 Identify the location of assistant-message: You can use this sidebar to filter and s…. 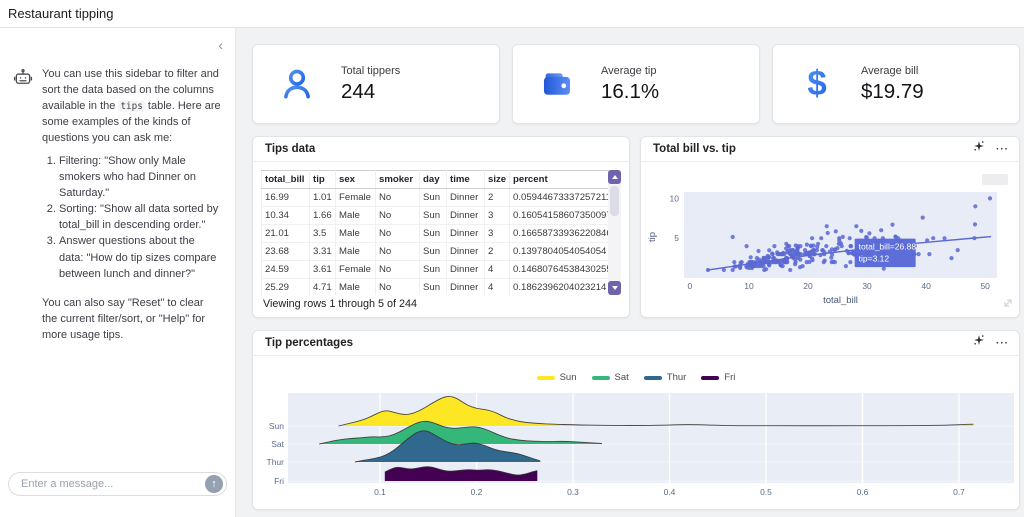
(117, 185).